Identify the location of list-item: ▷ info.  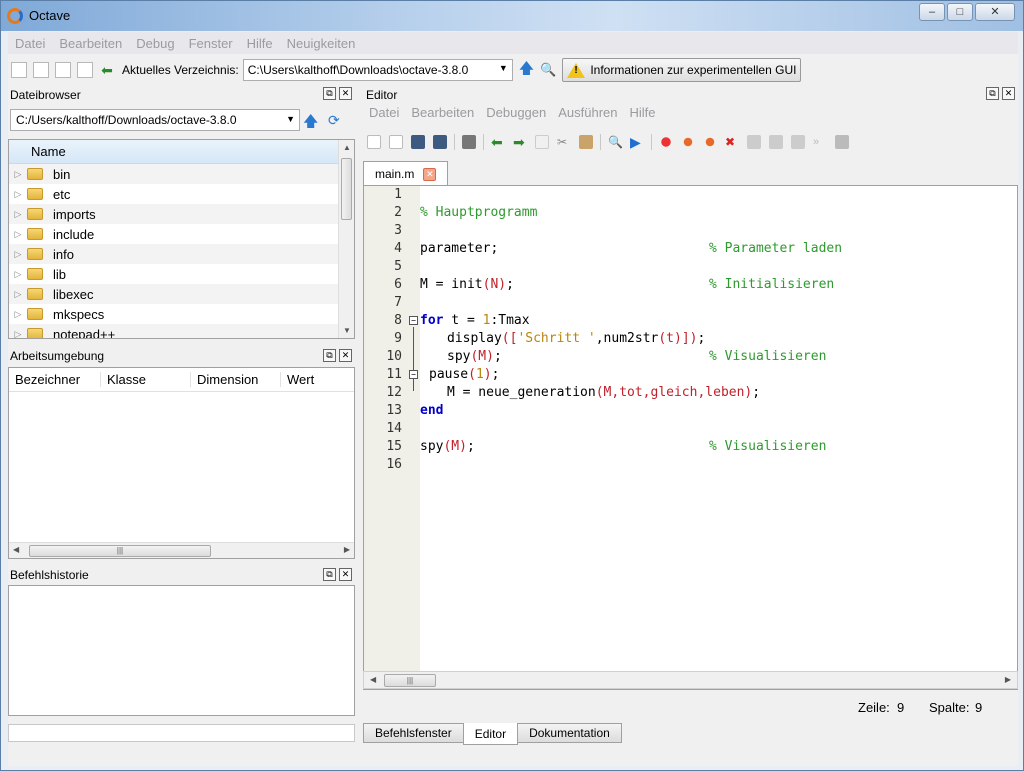
(174, 254).